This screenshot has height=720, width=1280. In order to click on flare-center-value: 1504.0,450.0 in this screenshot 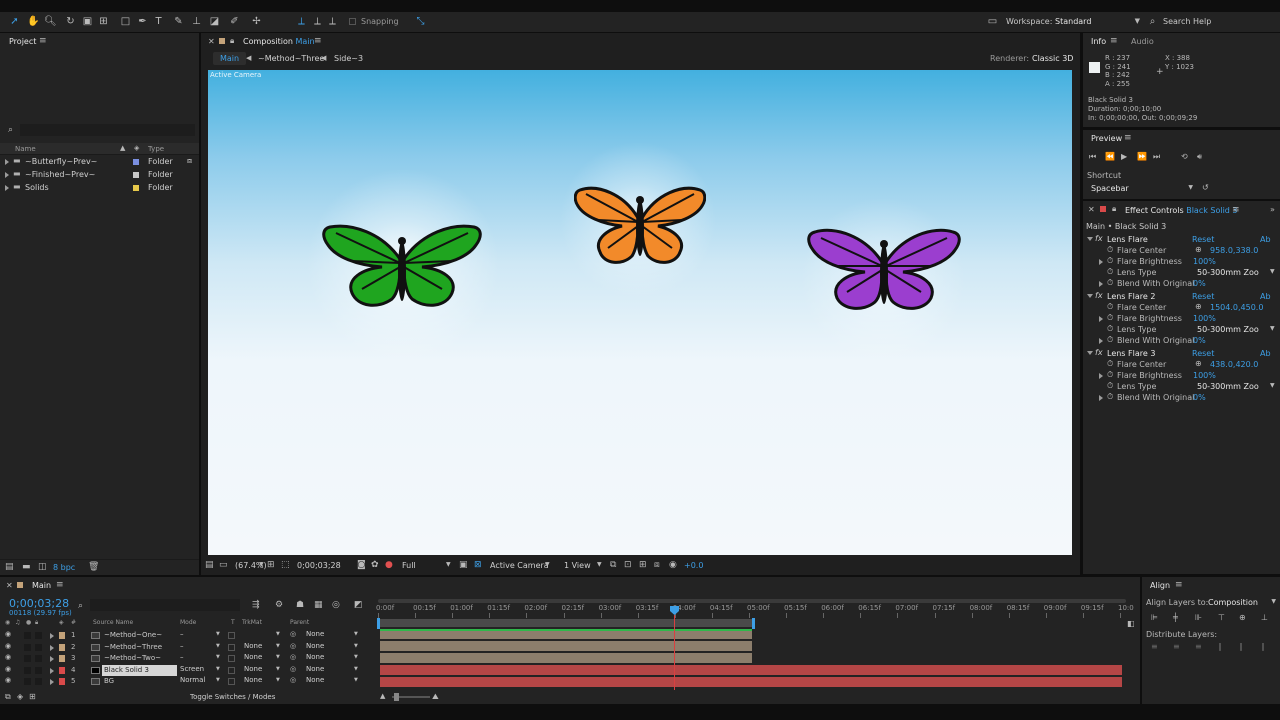, I will do `click(1236, 307)`.